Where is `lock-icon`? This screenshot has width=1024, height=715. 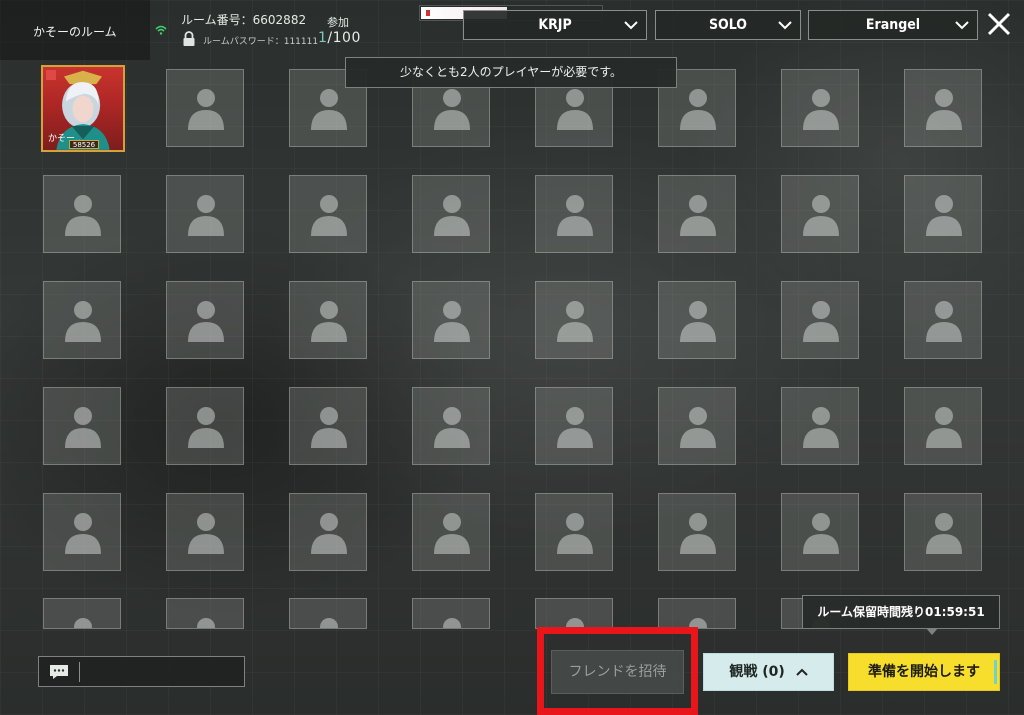 lock-icon is located at coordinates (189, 38).